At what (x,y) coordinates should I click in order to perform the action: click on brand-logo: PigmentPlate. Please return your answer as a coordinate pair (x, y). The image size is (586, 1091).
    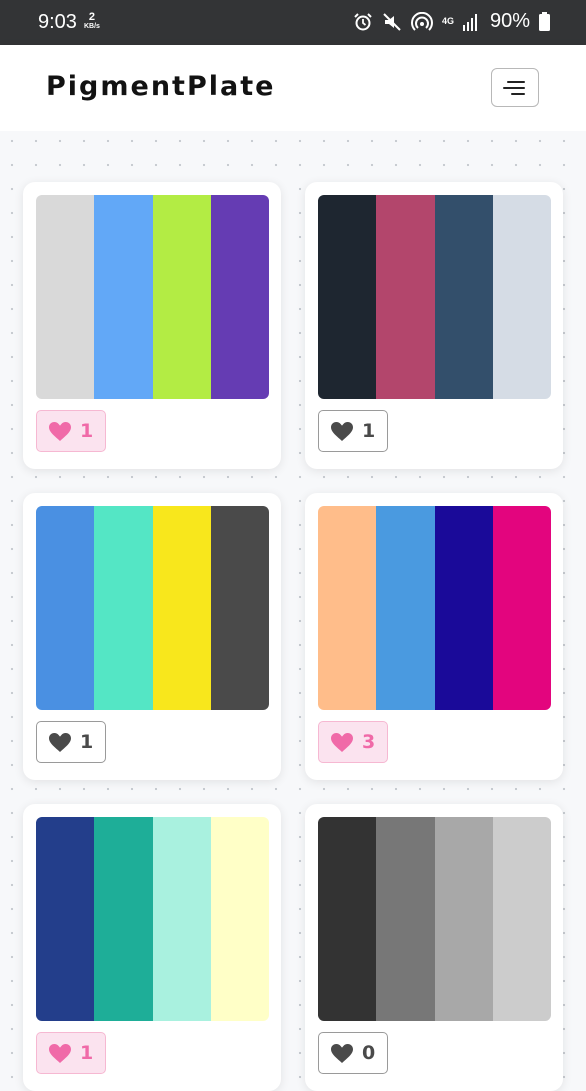
    Looking at the image, I should click on (160, 86).